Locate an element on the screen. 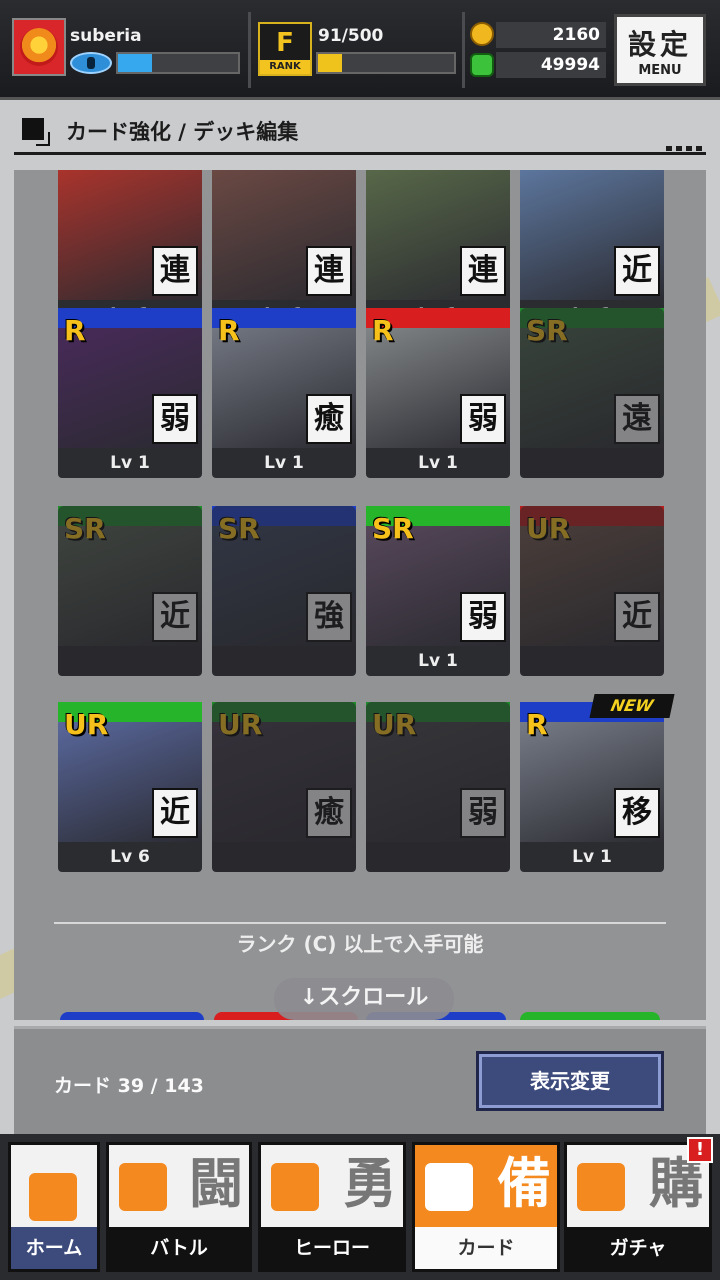 The height and width of the screenshot is (1280, 720). card-role-badge: 移 is located at coordinates (637, 813).